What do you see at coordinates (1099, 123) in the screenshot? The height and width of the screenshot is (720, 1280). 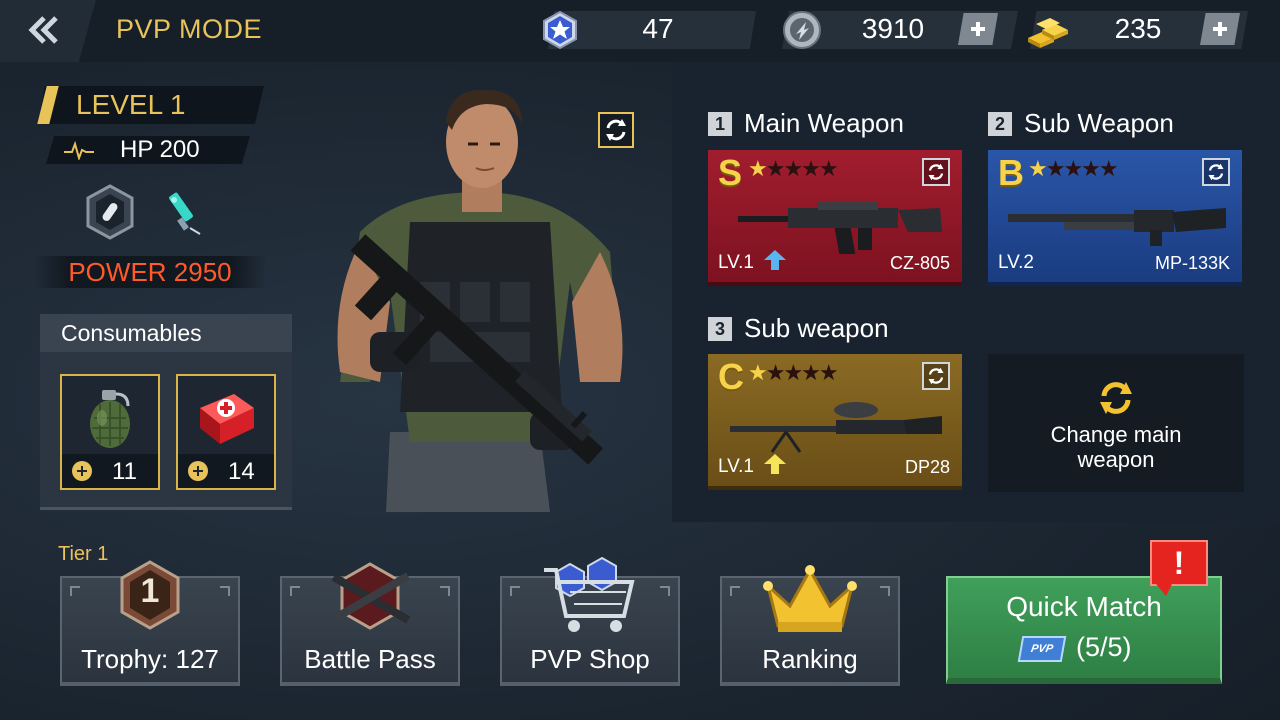 I see `sub-weapon-1-label: Sub Weapon` at bounding box center [1099, 123].